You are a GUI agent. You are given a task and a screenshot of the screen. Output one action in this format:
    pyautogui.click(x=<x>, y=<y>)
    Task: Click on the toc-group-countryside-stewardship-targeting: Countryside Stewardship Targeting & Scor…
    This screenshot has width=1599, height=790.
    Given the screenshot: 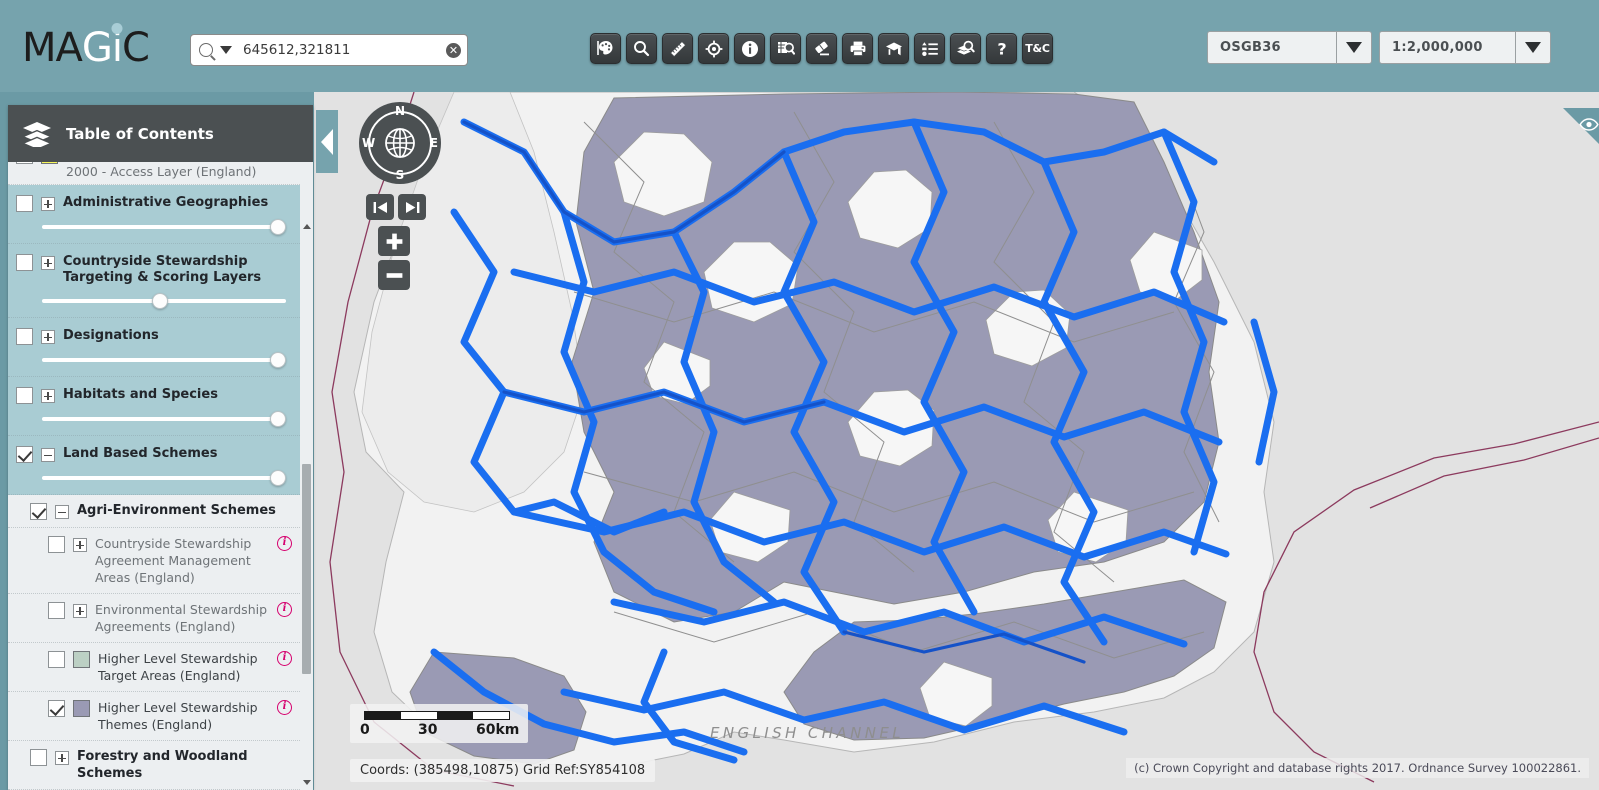 What is the action you would take?
    pyautogui.click(x=154, y=281)
    